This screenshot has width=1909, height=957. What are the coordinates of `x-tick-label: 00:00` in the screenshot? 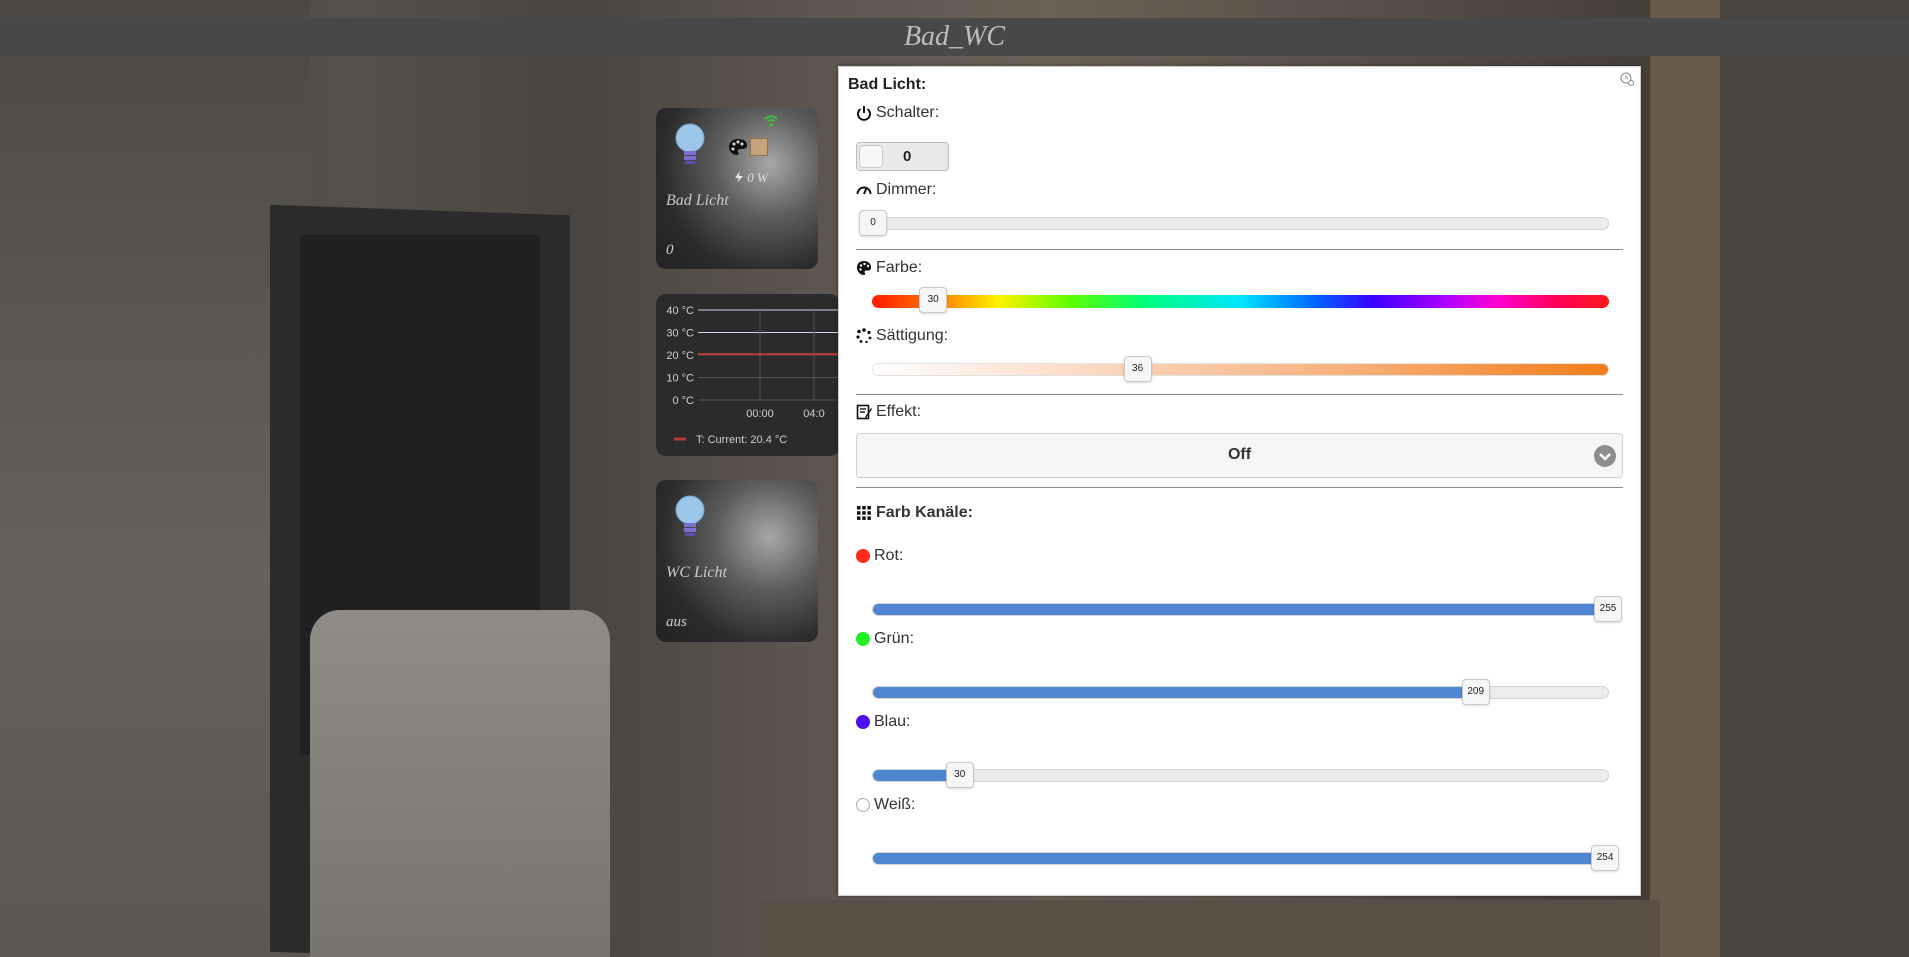 It's located at (760, 414).